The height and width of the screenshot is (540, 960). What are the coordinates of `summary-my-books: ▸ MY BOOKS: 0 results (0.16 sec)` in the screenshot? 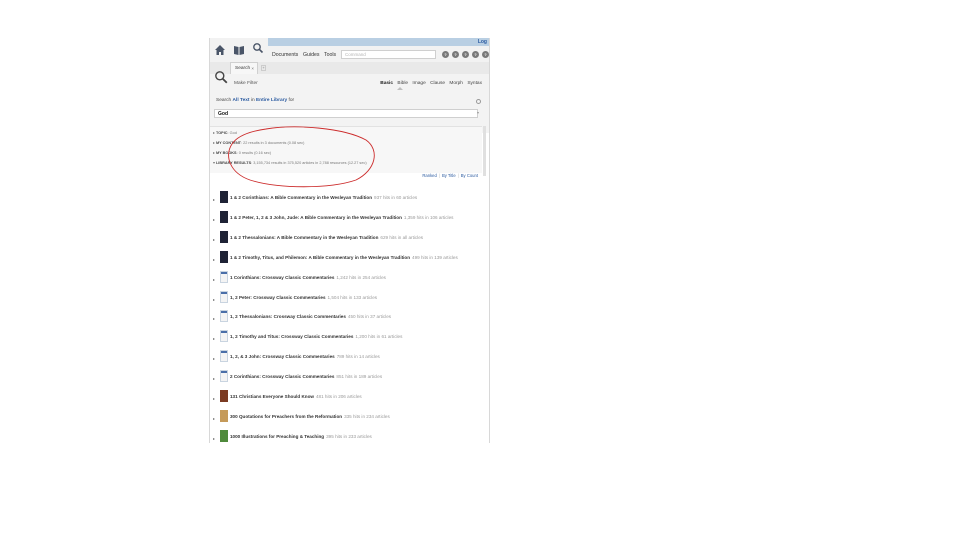 It's located at (242, 152).